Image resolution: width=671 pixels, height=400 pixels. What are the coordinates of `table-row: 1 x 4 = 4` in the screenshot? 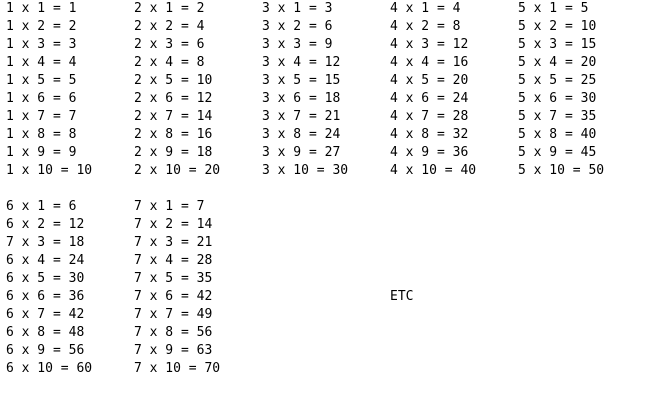 It's located at (41, 62).